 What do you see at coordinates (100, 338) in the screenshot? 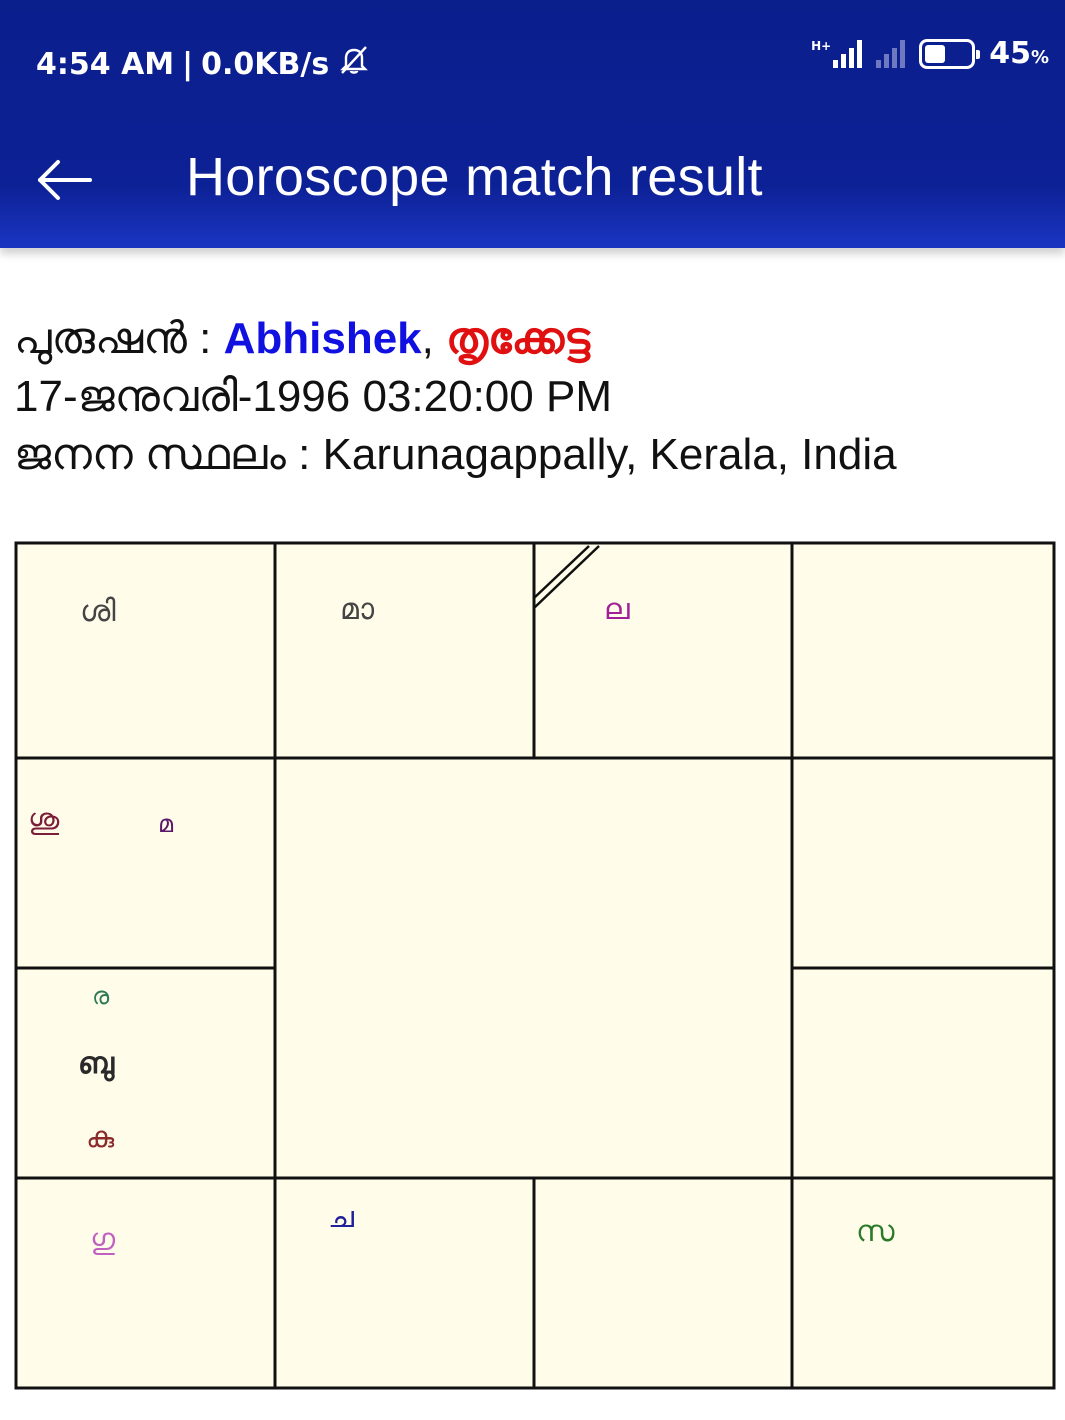
I see `role-label: പുരുഷൻ` at bounding box center [100, 338].